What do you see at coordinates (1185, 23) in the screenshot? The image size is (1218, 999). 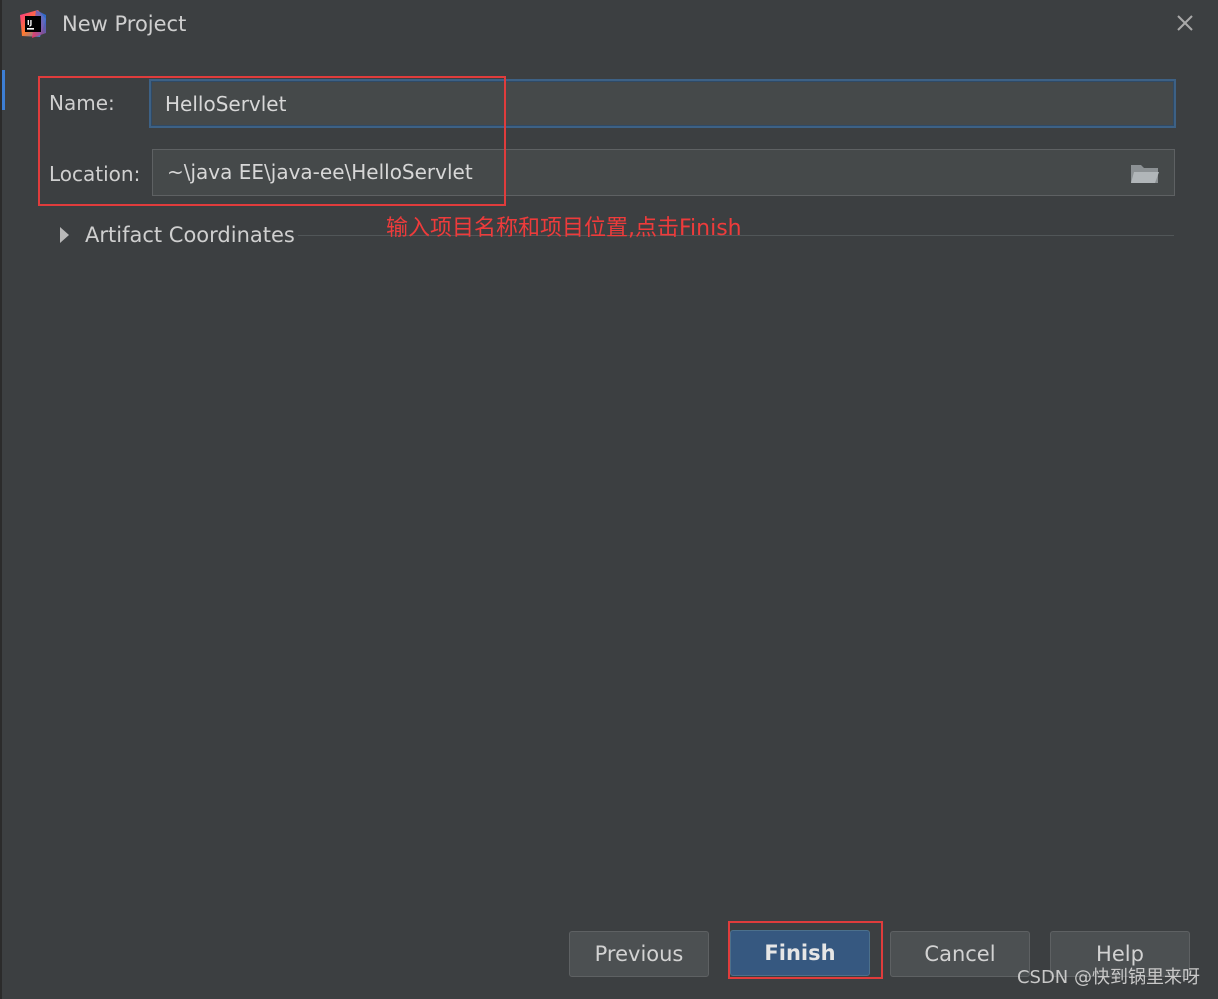 I see `close-icon` at bounding box center [1185, 23].